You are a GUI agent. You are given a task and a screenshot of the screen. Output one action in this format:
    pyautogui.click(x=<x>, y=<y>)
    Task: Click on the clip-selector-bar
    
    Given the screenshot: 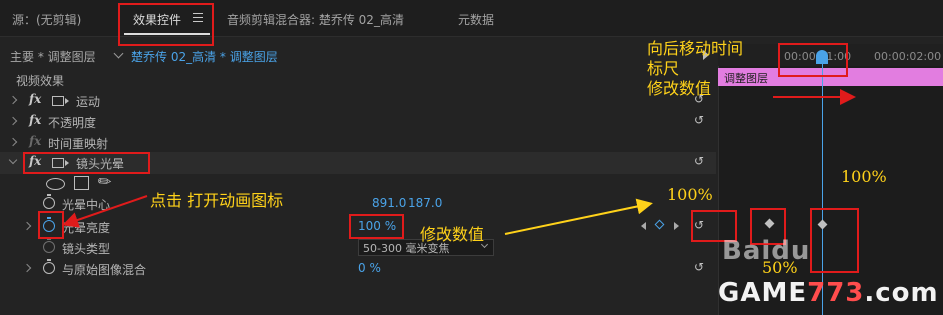 What is the action you would take?
    pyautogui.click(x=359, y=55)
    